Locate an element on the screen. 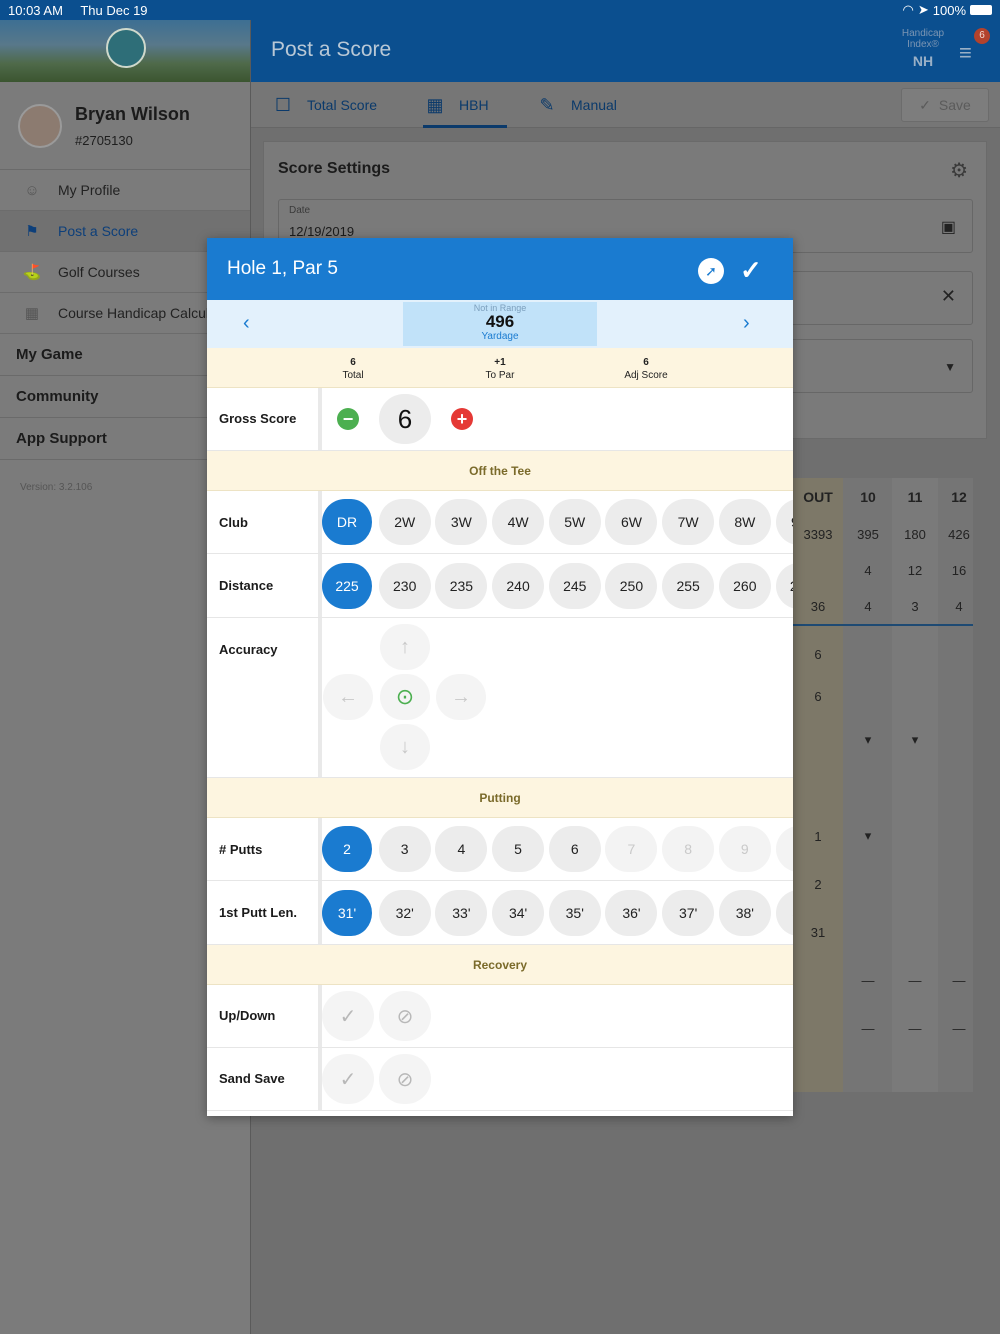  arrow-up-icon: ↑ is located at coordinates (405, 647).